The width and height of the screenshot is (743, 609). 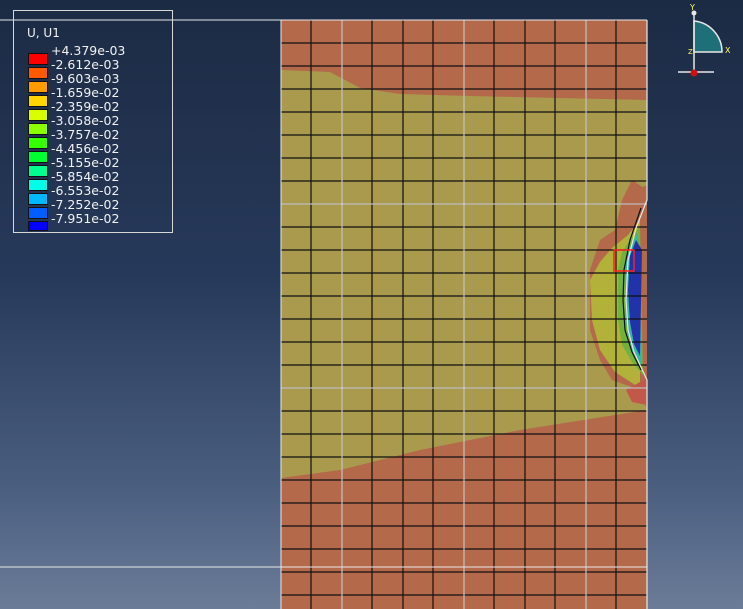 What do you see at coordinates (694, 73) in the screenshot?
I see `triad-origin-marker` at bounding box center [694, 73].